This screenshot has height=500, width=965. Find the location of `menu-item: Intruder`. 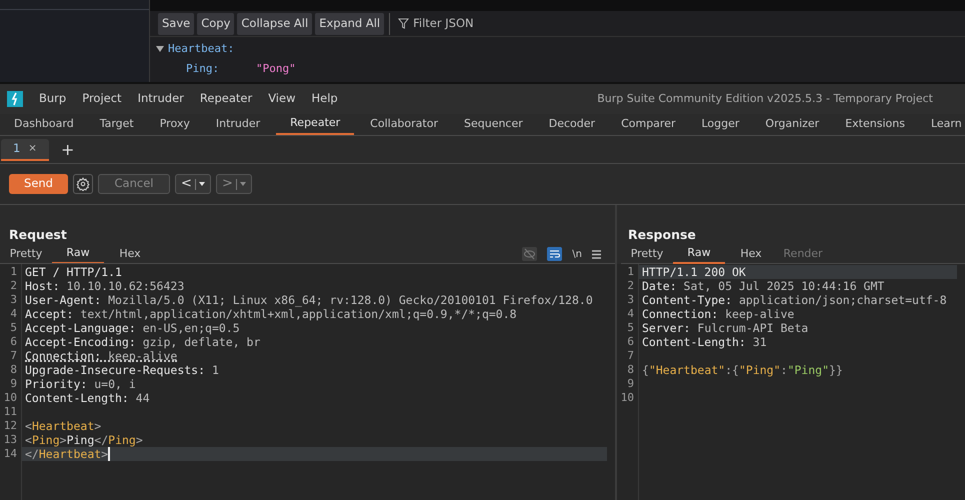

menu-item: Intruder is located at coordinates (161, 99).